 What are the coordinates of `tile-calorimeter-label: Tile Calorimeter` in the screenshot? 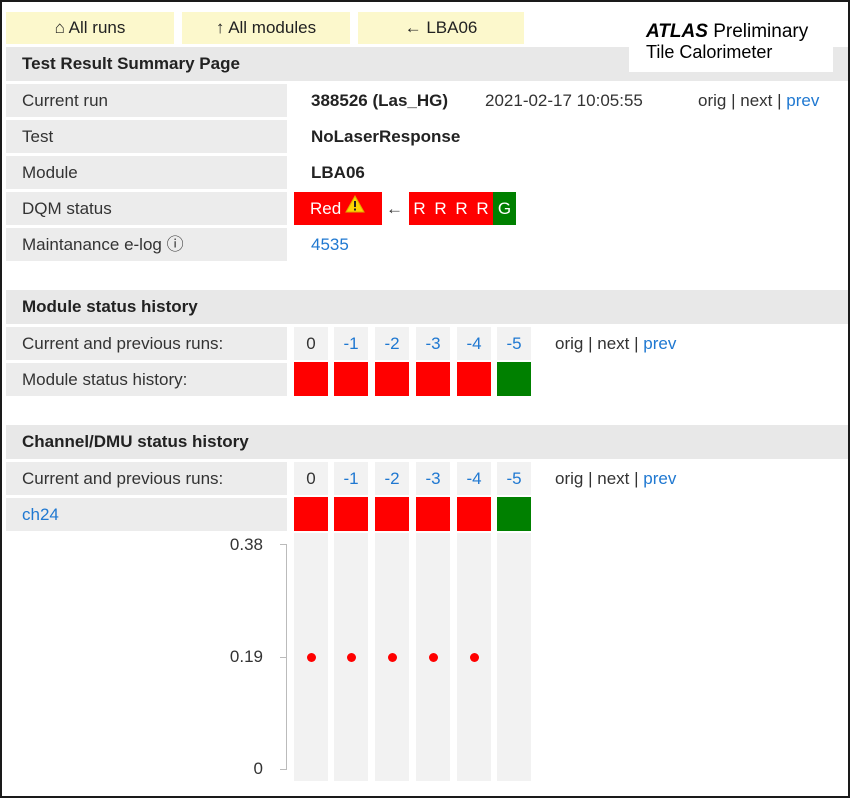 It's located at (709, 52).